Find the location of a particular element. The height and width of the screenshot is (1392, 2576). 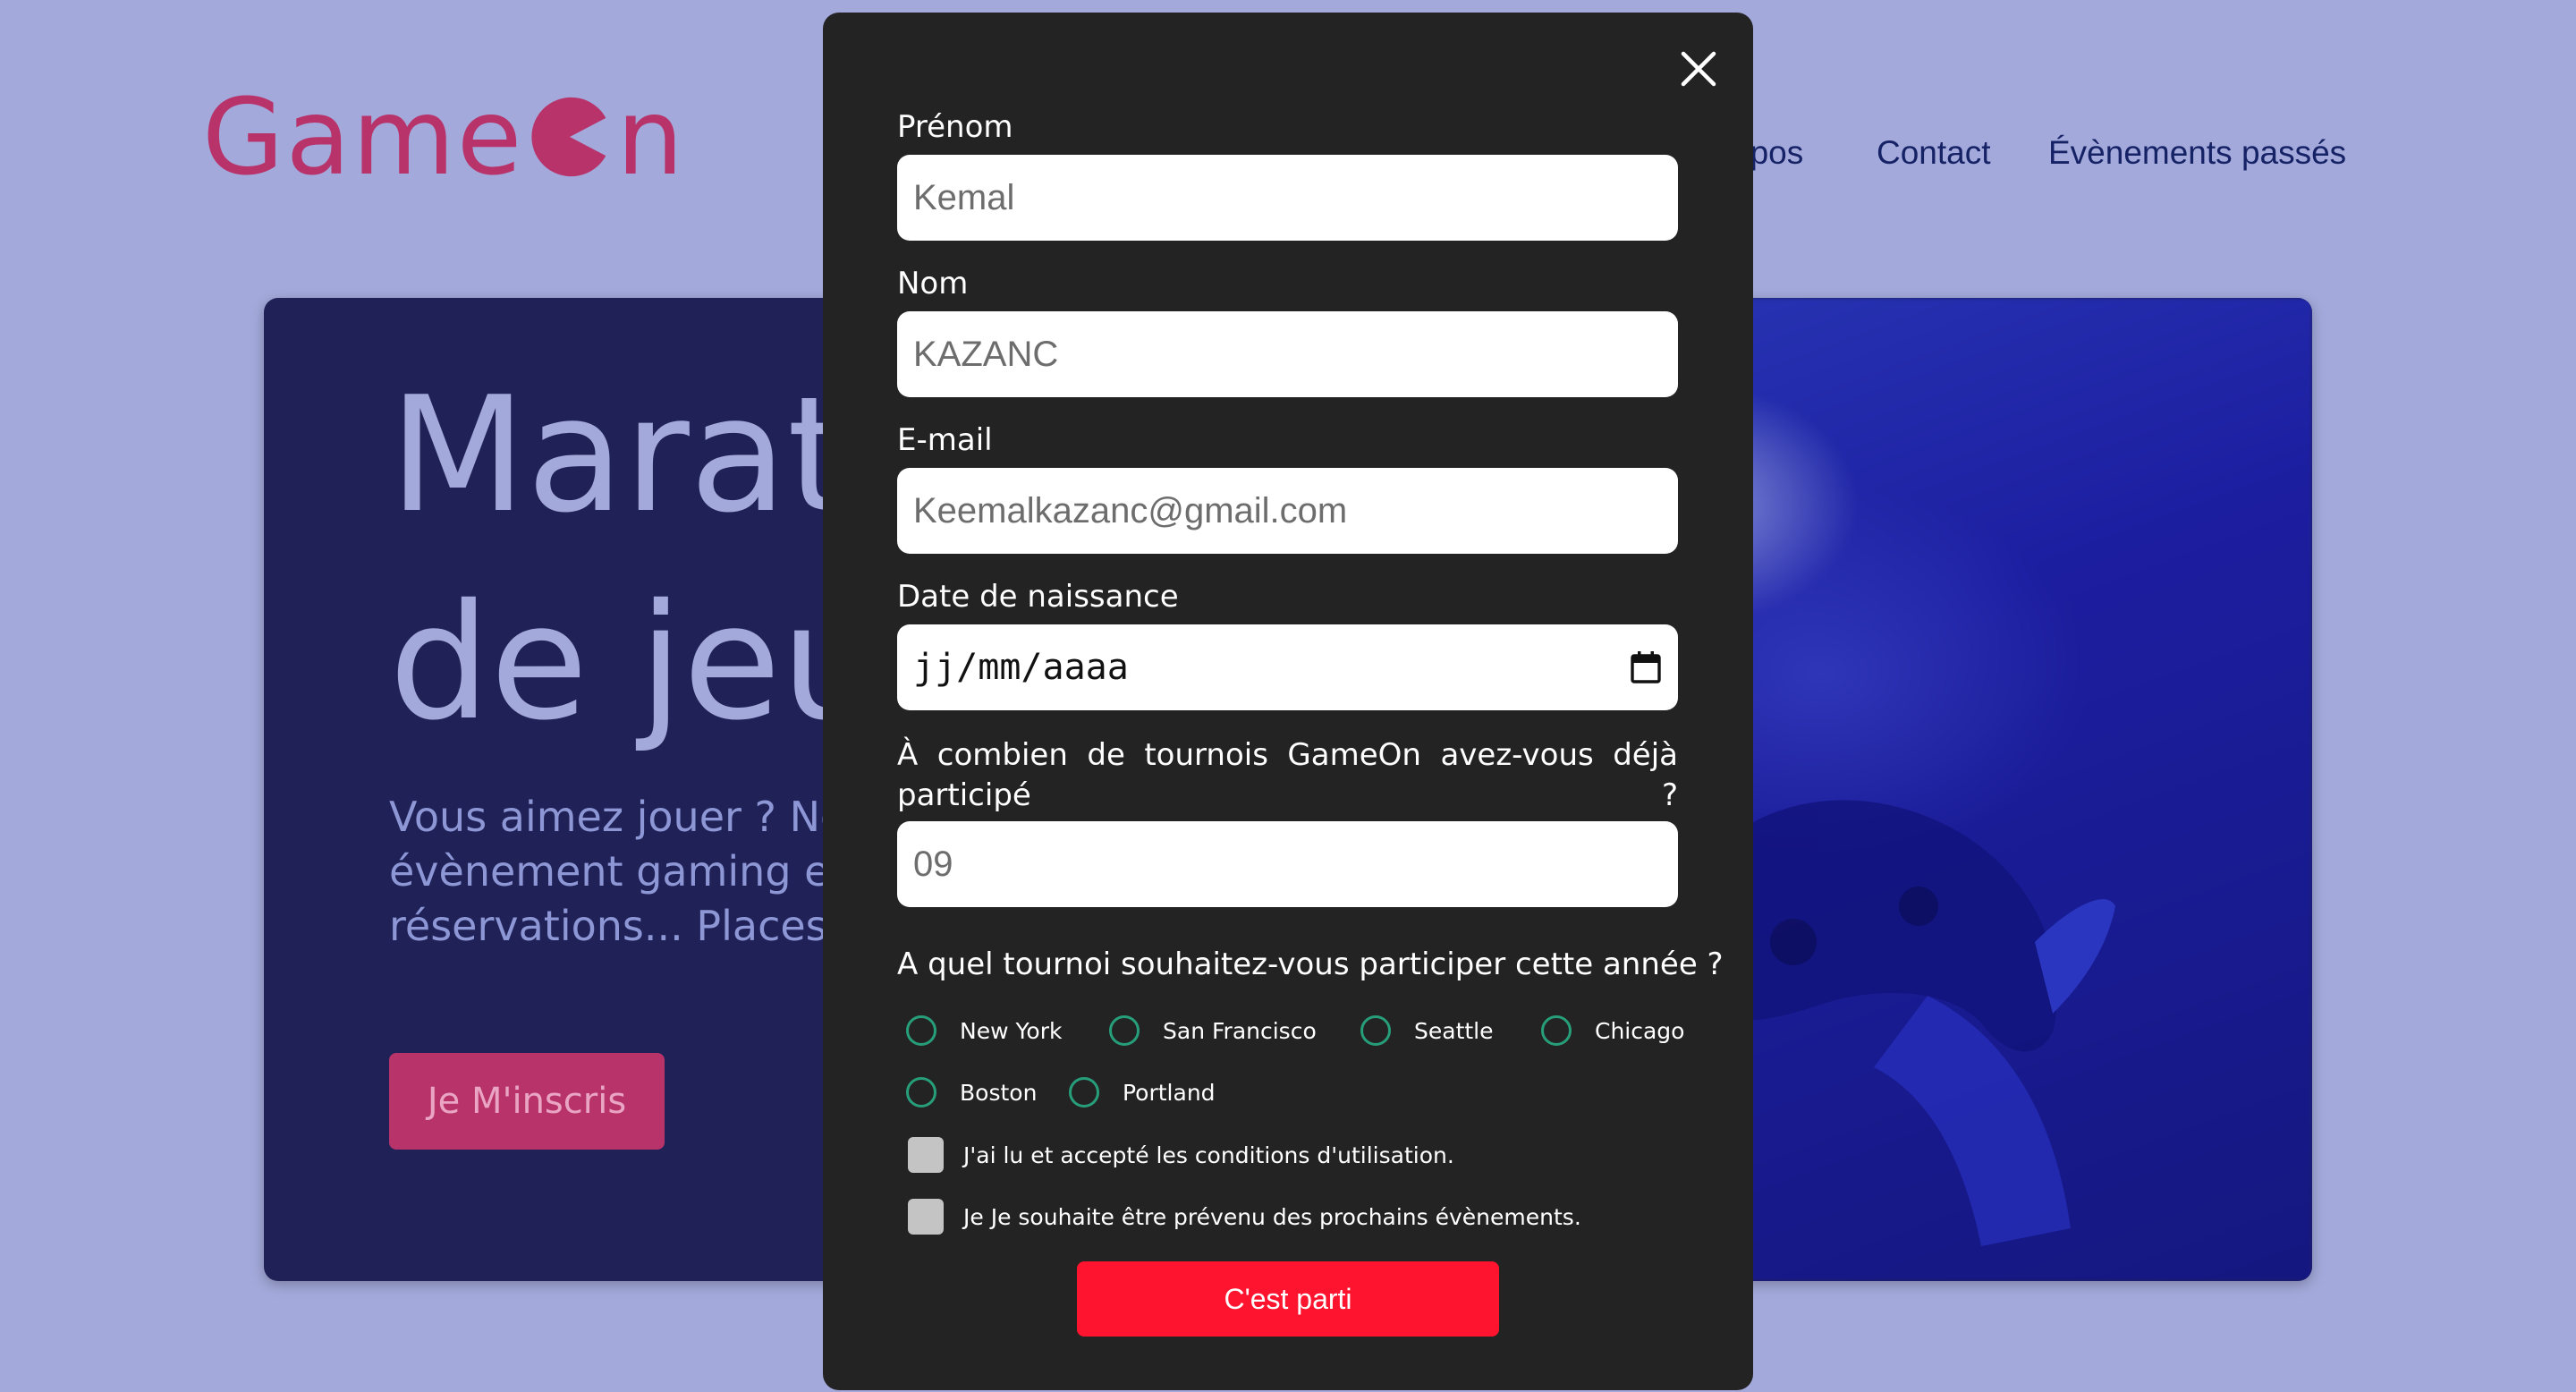

radio-san-francisco: San Francisco is located at coordinates (1213, 1030).